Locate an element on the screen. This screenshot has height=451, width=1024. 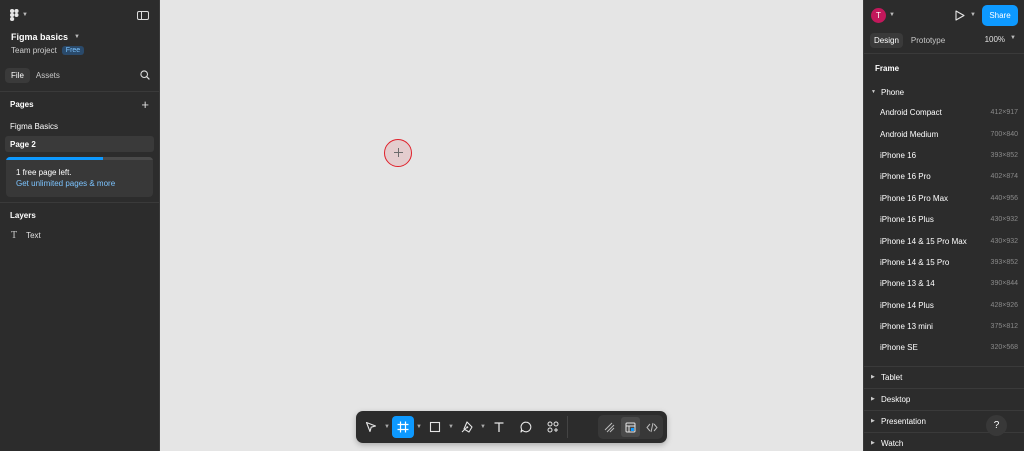
frame-heading: Frame is located at coordinates (887, 68).